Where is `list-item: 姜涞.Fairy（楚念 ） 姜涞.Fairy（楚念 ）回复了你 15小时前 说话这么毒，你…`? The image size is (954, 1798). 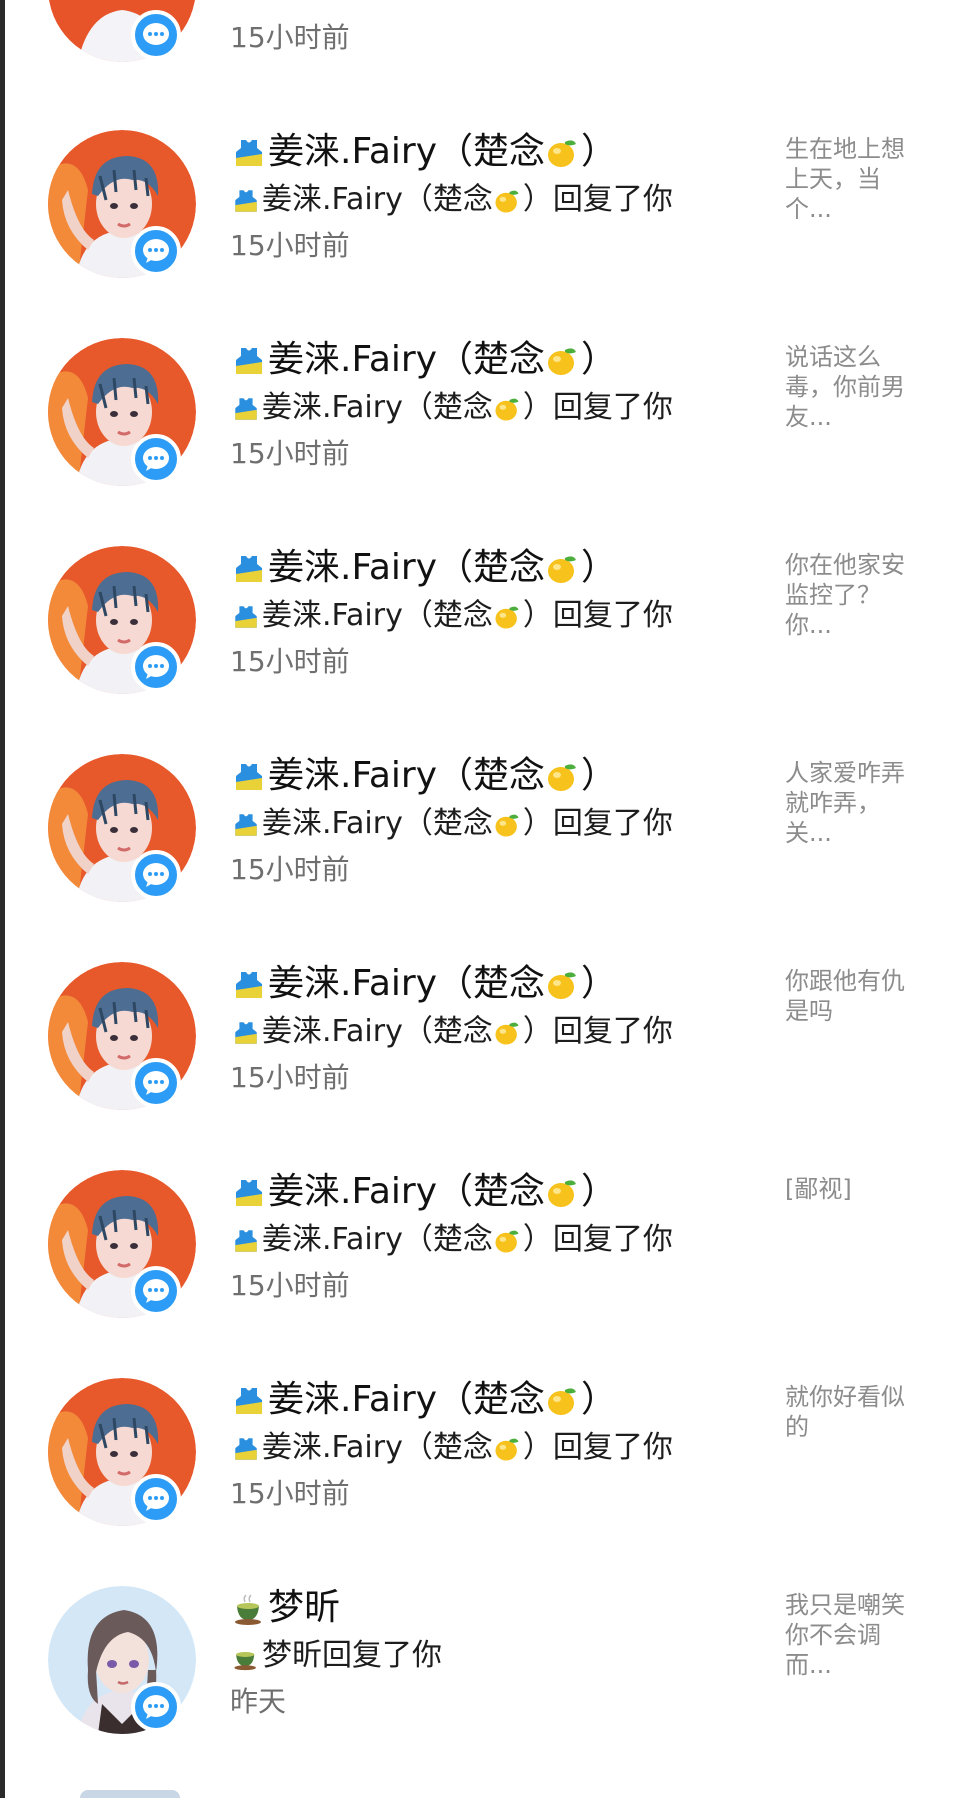
list-item: 姜涞.Fairy（楚念 ） 姜涞.Fairy（楚念 ）回复了你 15小时前 说话这么毒，你… is located at coordinates (479, 442).